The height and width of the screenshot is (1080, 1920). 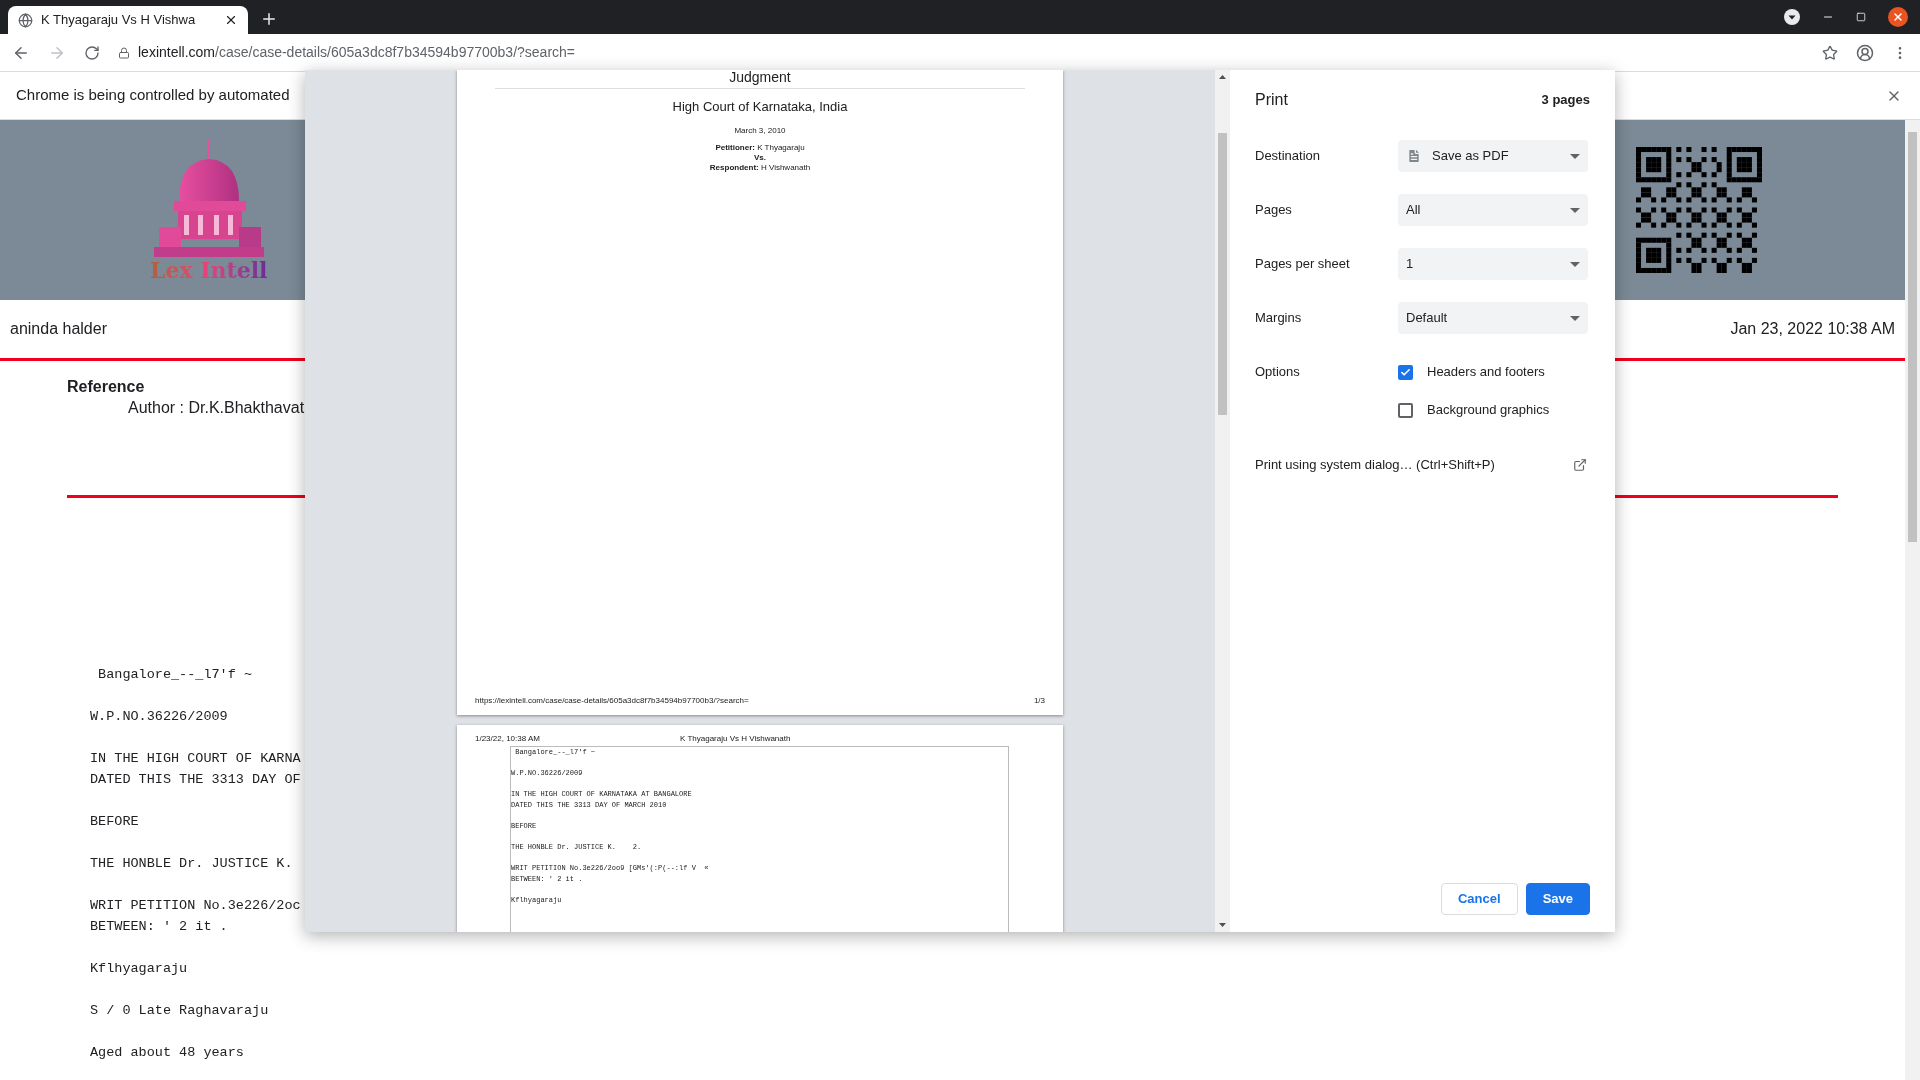 What do you see at coordinates (216, 408) in the screenshot?
I see `author-text: Author : Dr.K.Bhakthavat` at bounding box center [216, 408].